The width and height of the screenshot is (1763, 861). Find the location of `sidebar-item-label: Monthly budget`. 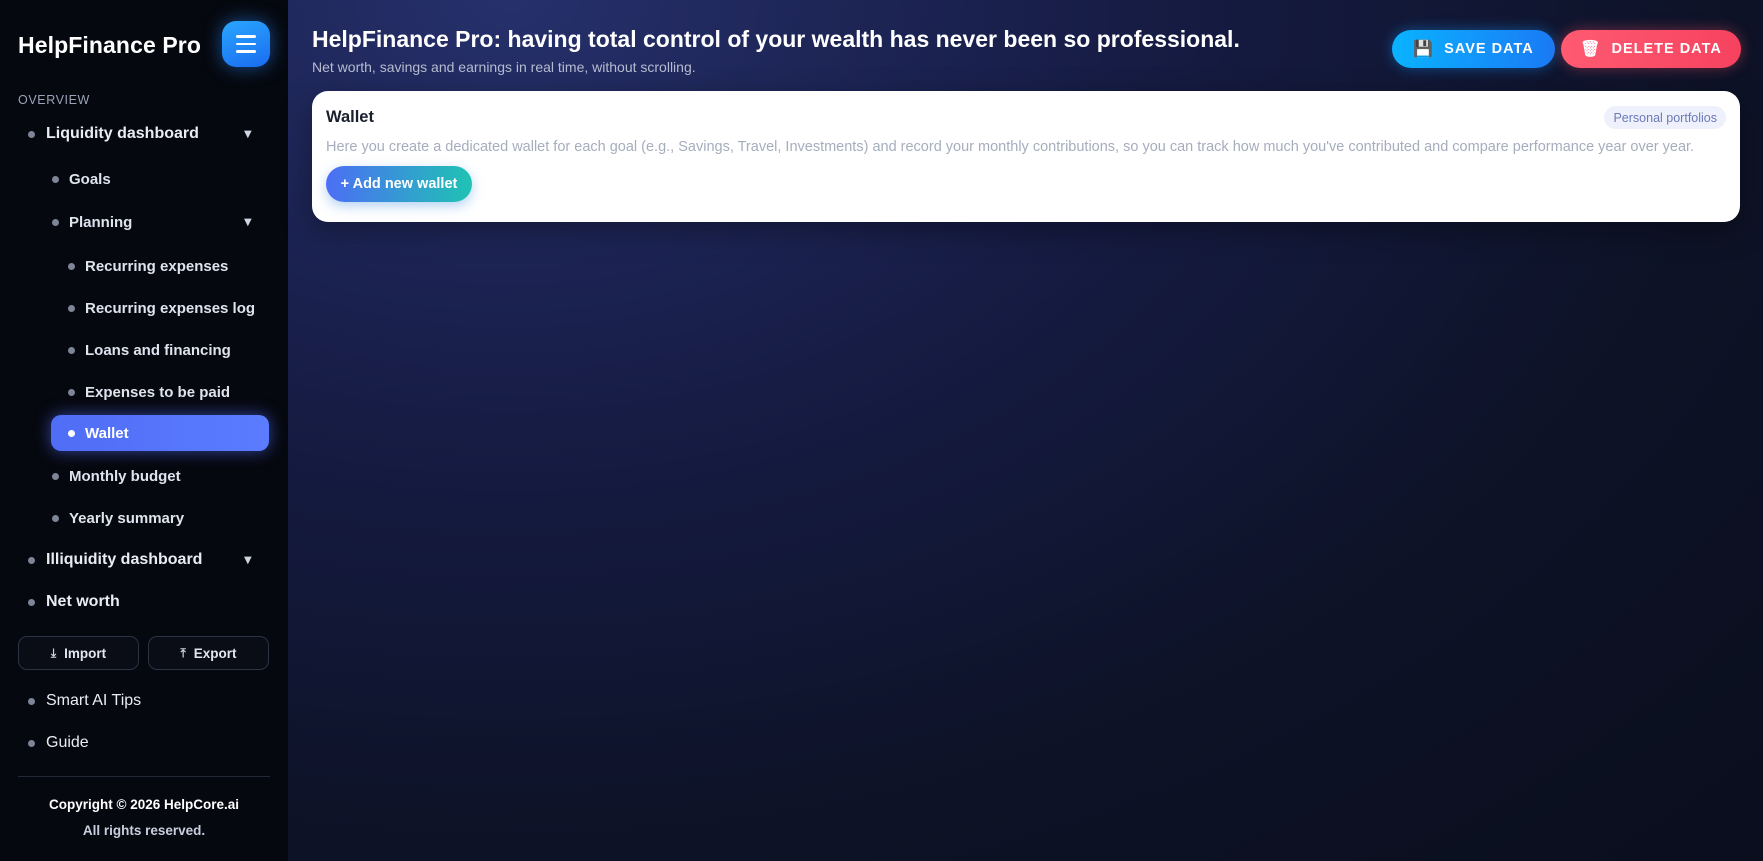

sidebar-item-label: Monthly budget is located at coordinates (125, 476).